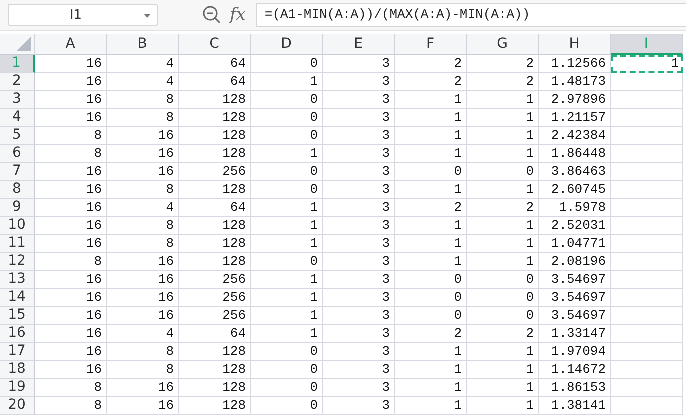 This screenshot has height=417, width=686. Describe the element at coordinates (238, 15) in the screenshot. I see `function-label: fx` at that location.